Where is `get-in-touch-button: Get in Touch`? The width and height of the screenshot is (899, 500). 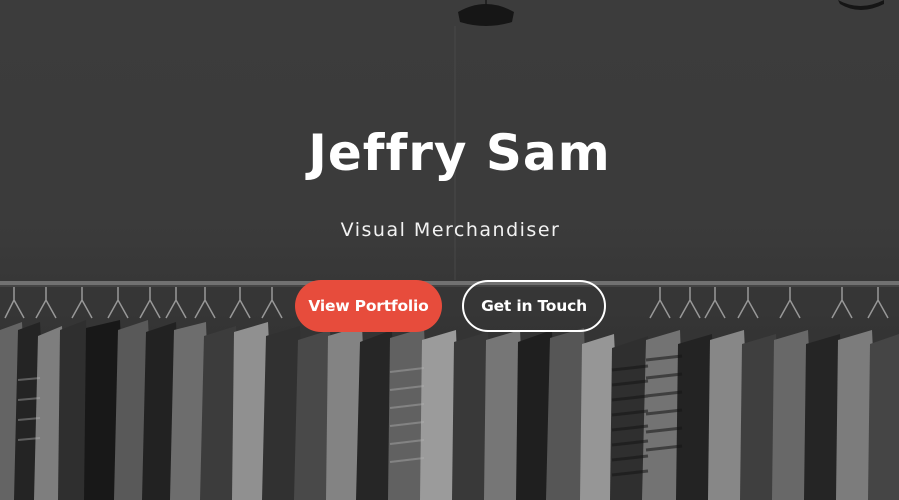
get-in-touch-button: Get in Touch is located at coordinates (534, 306).